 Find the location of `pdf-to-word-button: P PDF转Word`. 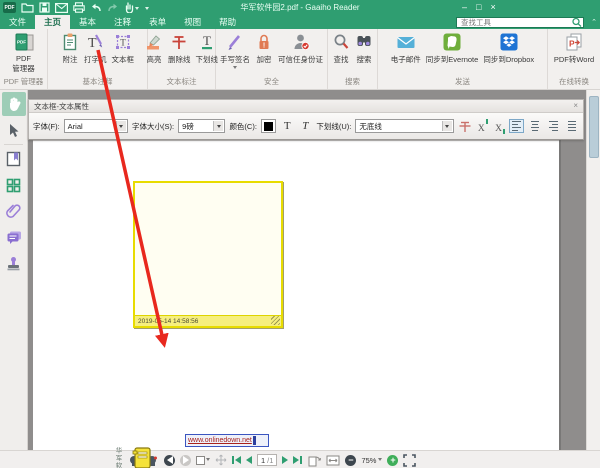

pdf-to-word-button: P PDF转Word is located at coordinates (574, 48).